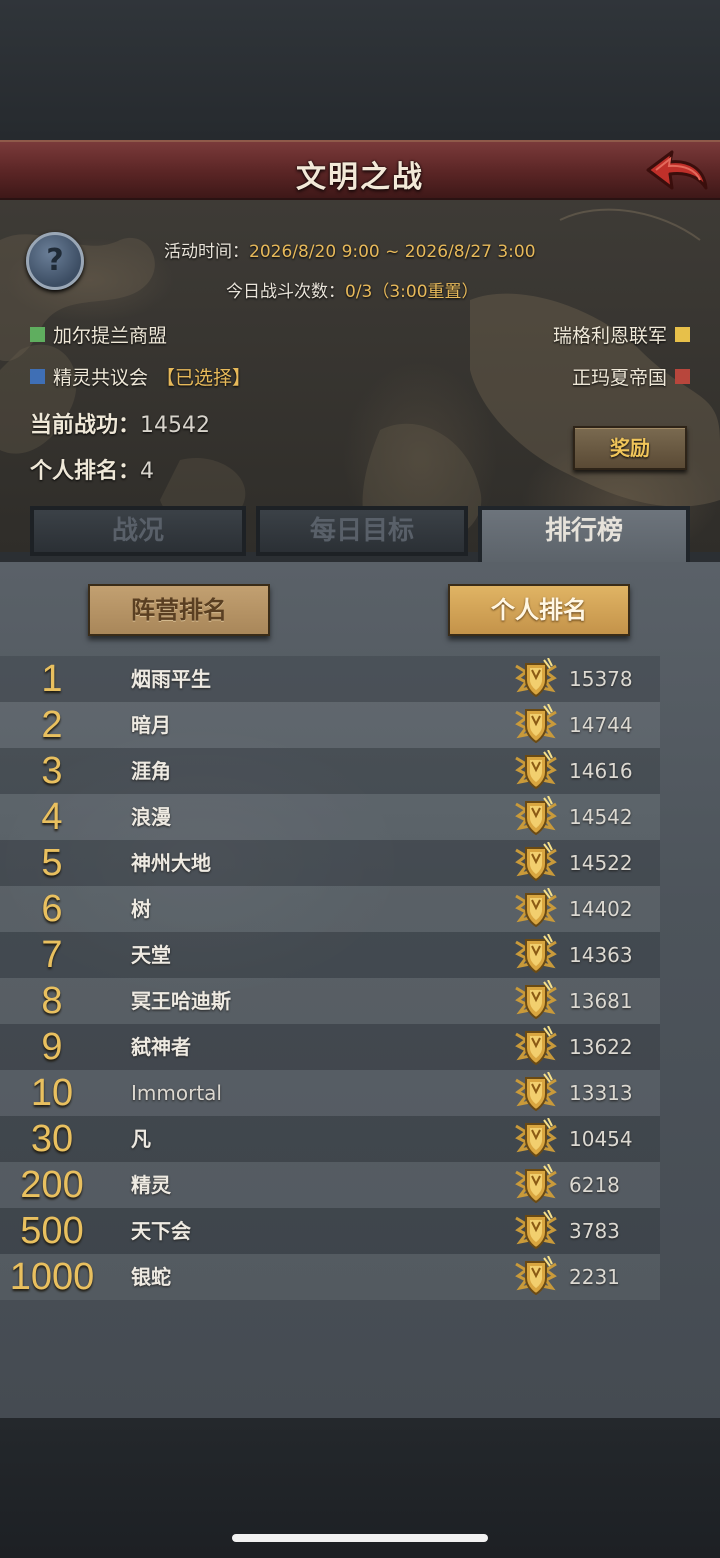 The height and width of the screenshot is (1558, 720). What do you see at coordinates (52, 1185) in the screenshot?
I see `rank-number: 200` at bounding box center [52, 1185].